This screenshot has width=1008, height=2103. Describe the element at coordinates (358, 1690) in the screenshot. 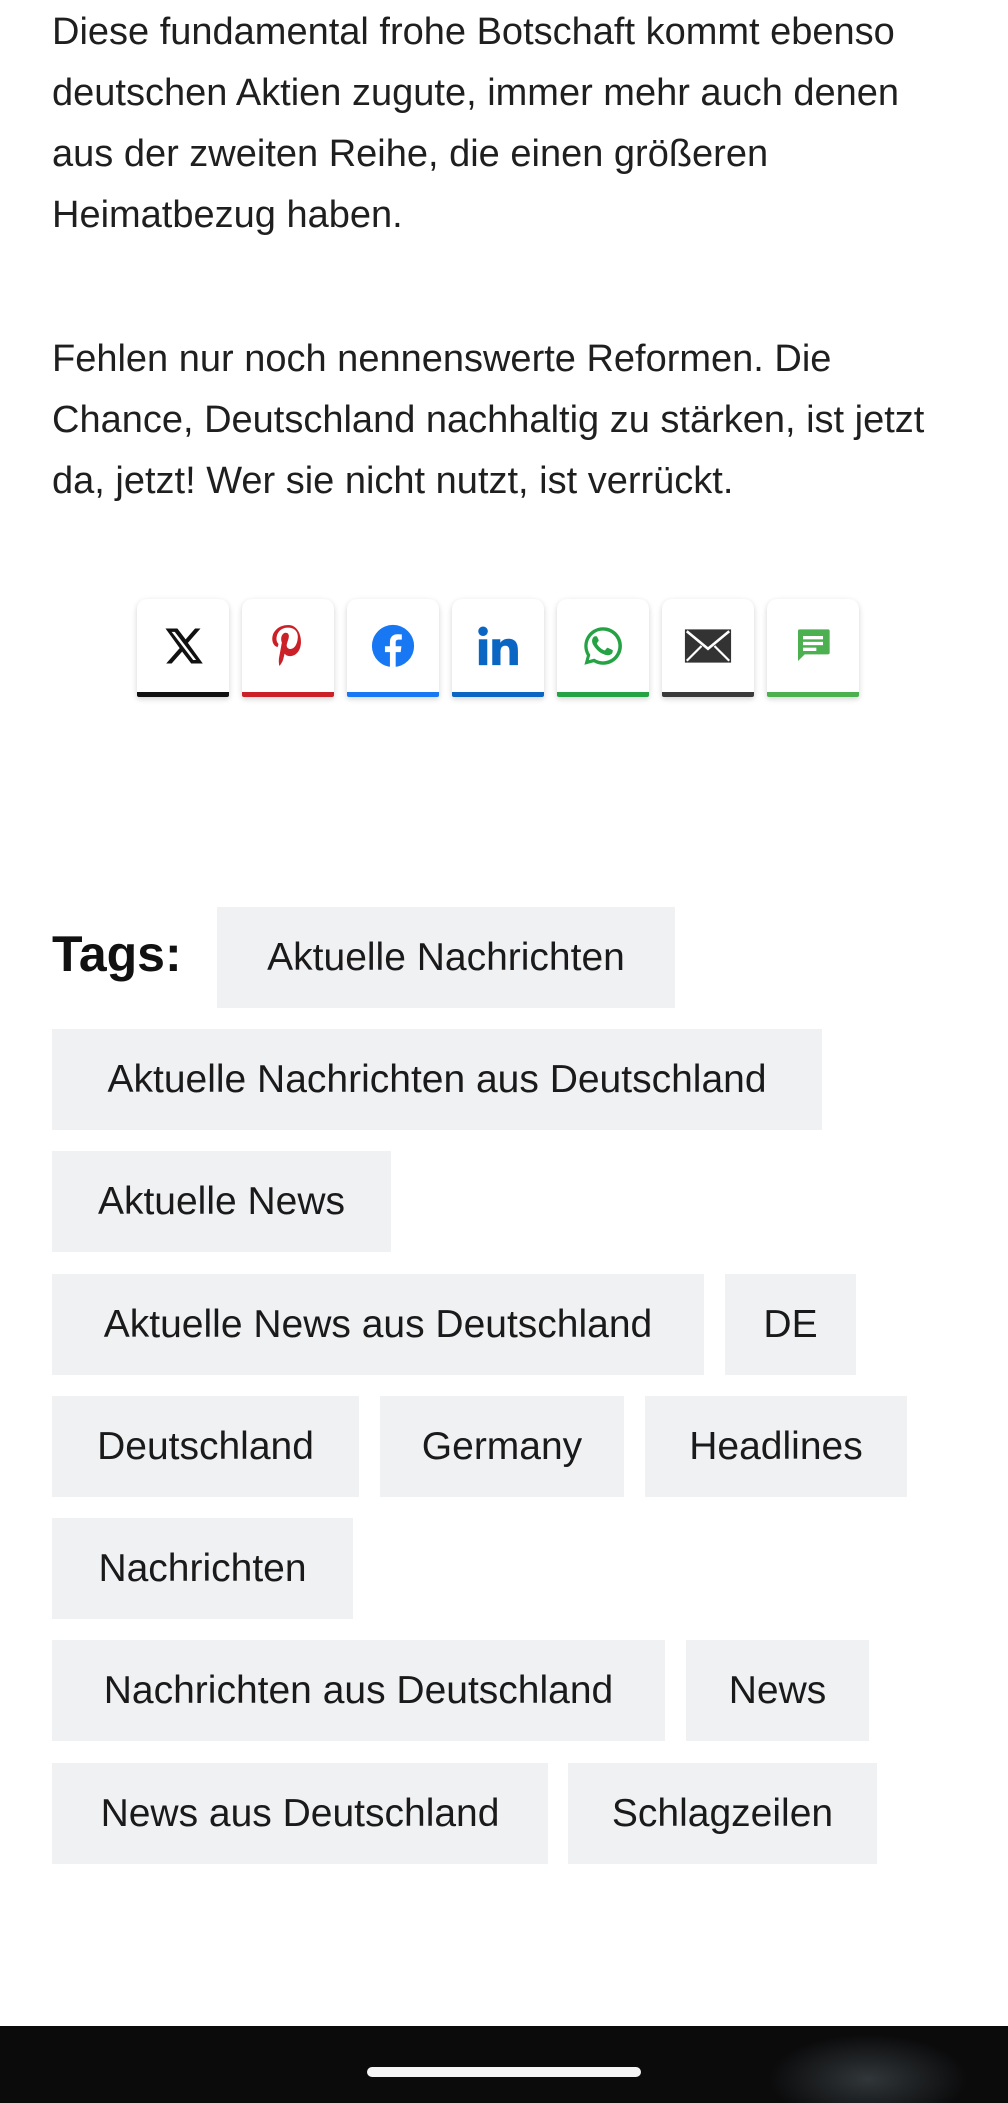

I see `tag-link: Nachrichten aus Deutschland` at that location.